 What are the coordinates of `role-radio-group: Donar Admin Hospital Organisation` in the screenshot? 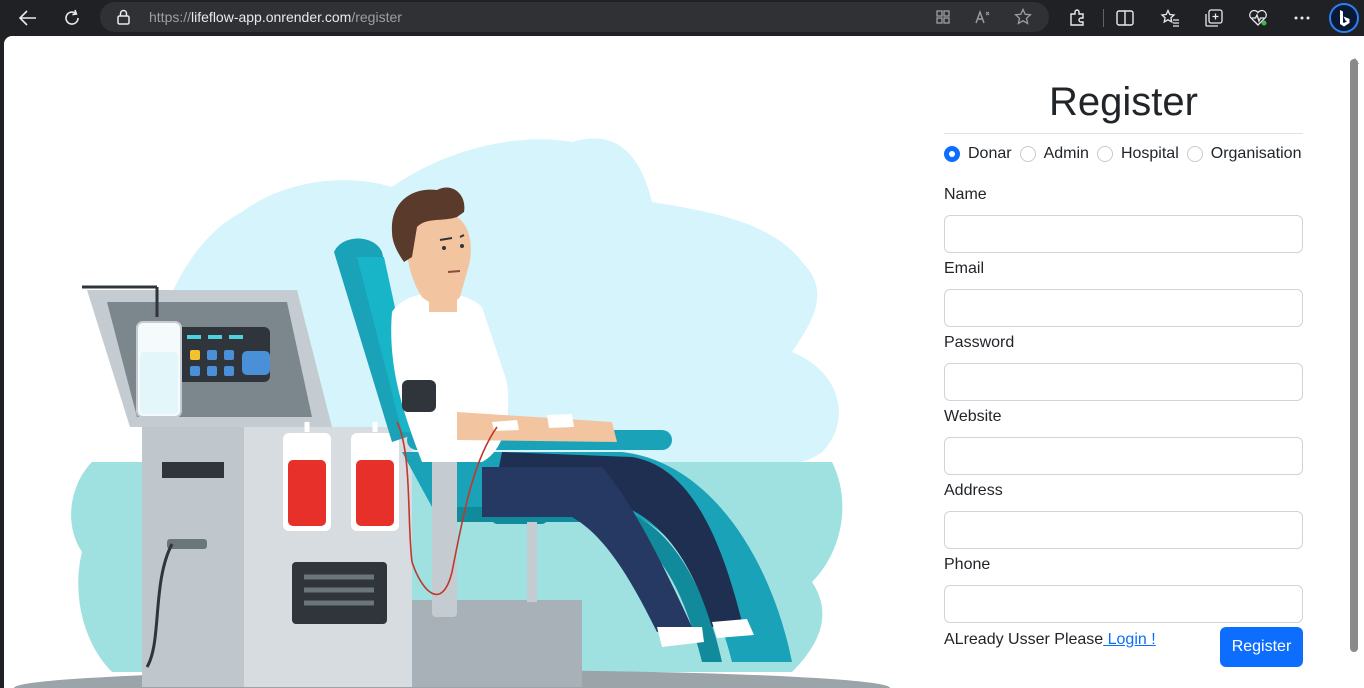 It's located at (1123, 154).